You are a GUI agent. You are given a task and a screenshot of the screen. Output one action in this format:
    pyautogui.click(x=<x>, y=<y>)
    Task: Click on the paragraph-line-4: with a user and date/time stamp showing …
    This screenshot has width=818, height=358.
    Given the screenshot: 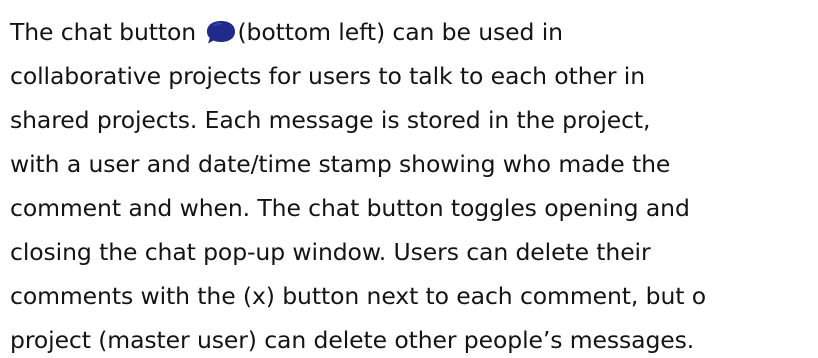 What is the action you would take?
    pyautogui.click(x=340, y=164)
    